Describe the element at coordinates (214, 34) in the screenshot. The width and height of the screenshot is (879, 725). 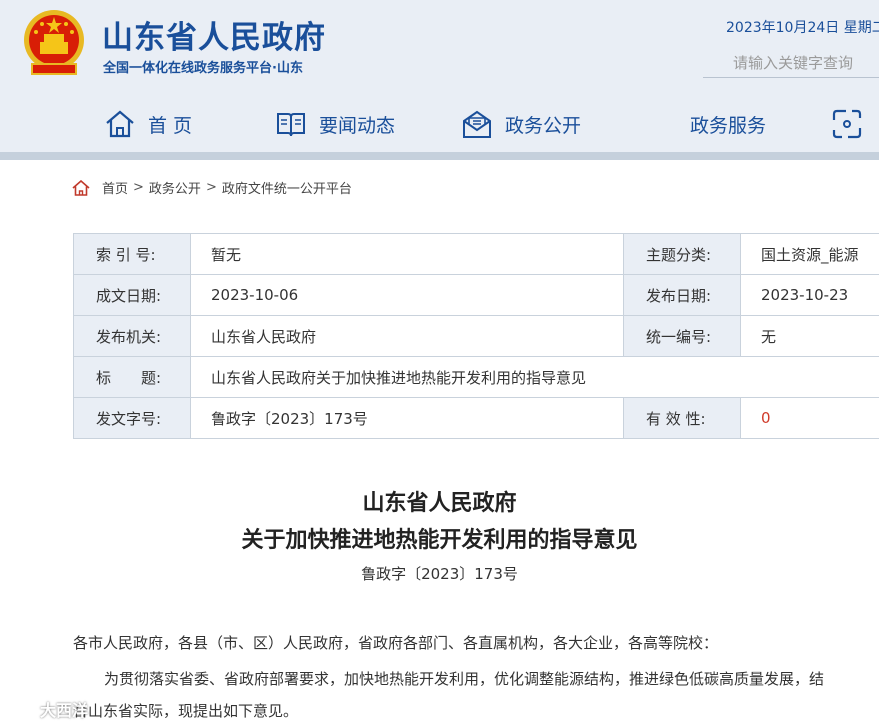
I see `site-title: 山东省人民政府` at that location.